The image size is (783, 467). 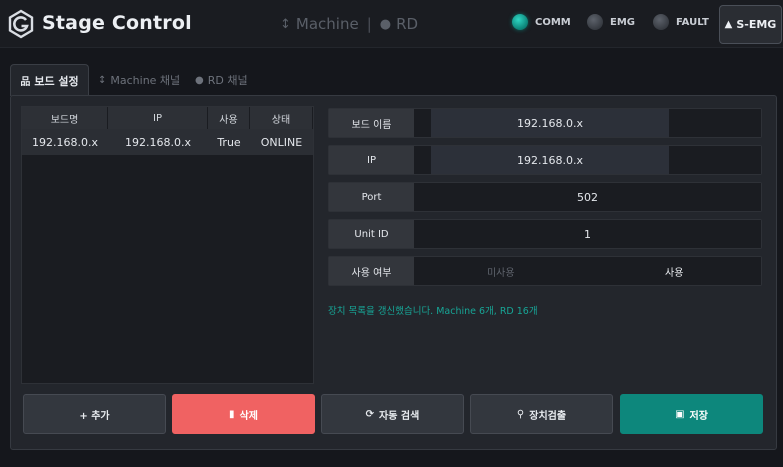 What do you see at coordinates (145, 80) in the screenshot?
I see `tab-machine-channel-label: Machine 채널` at bounding box center [145, 80].